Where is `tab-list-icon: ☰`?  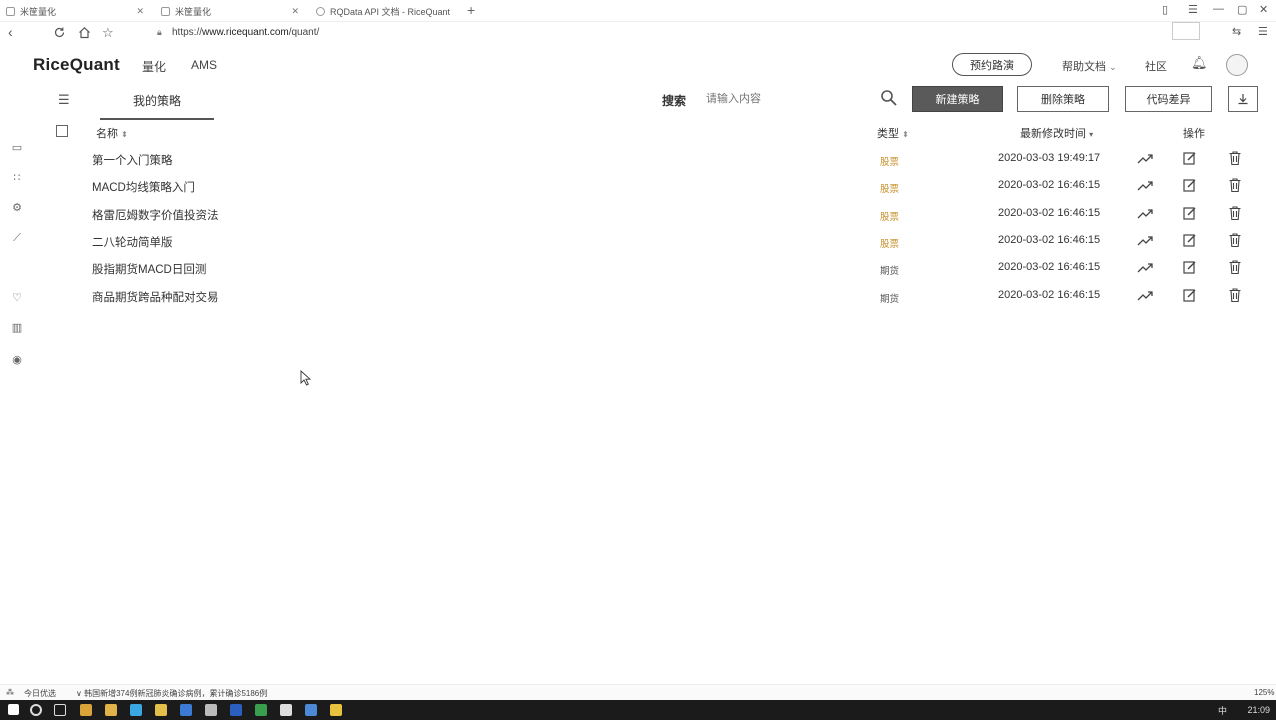
tab-list-icon: ☰ is located at coordinates (1193, 9).